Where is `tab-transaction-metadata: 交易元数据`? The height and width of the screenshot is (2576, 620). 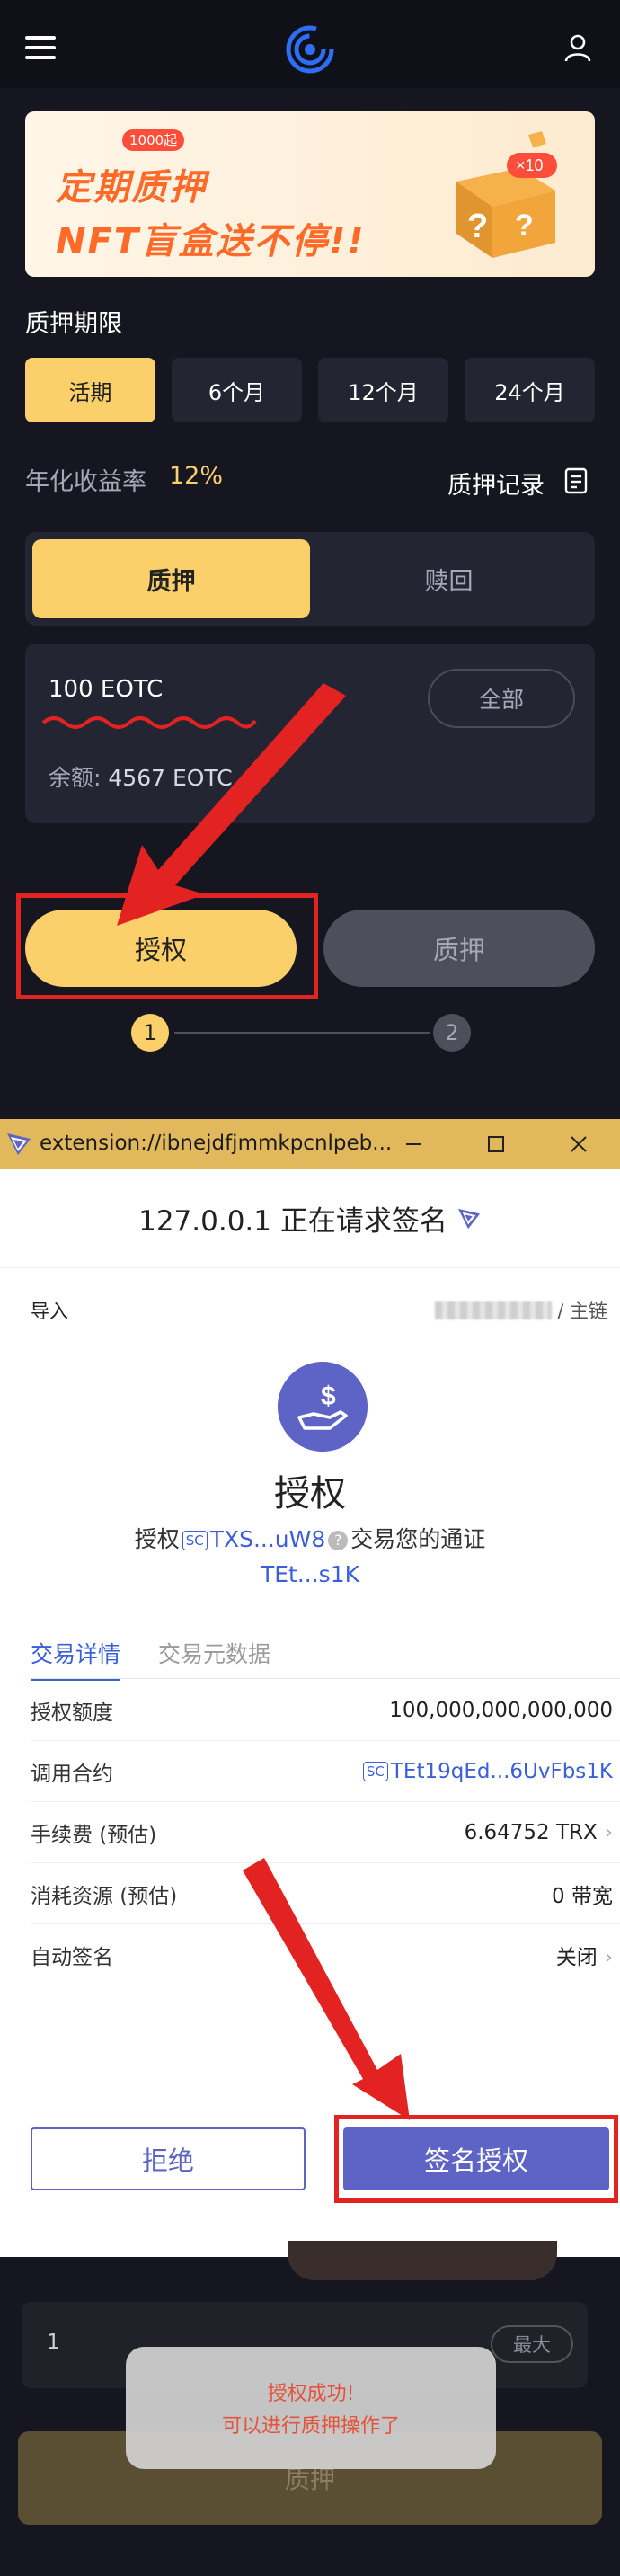
tab-transaction-metadata: 交易元数据 is located at coordinates (214, 1659).